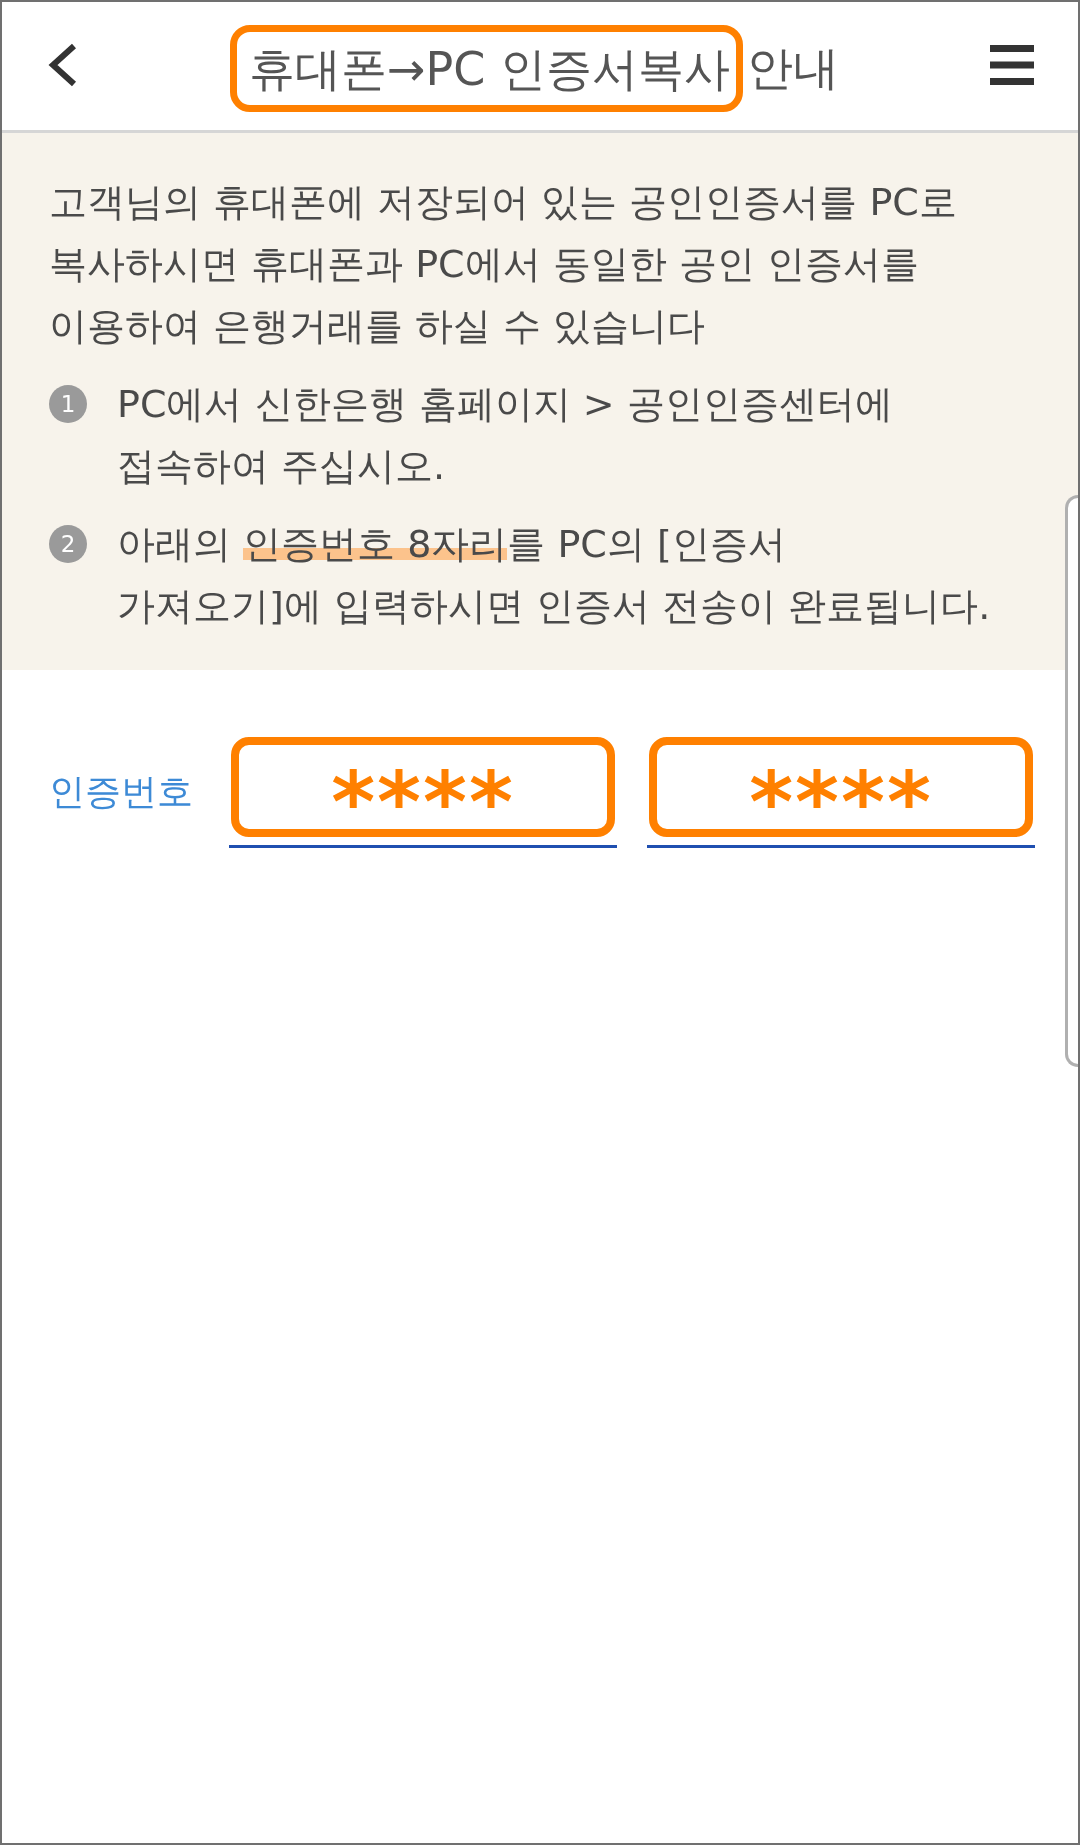 Image resolution: width=1080 pixels, height=1845 pixels. I want to click on code-label: 인증번호, so click(121, 792).